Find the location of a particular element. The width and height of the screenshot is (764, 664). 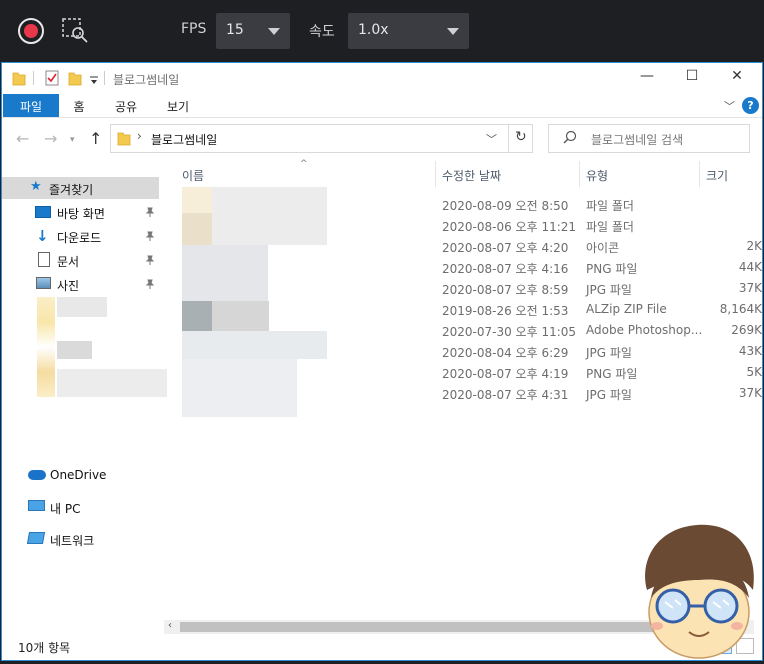

file-size: 2K is located at coordinates (754, 246).